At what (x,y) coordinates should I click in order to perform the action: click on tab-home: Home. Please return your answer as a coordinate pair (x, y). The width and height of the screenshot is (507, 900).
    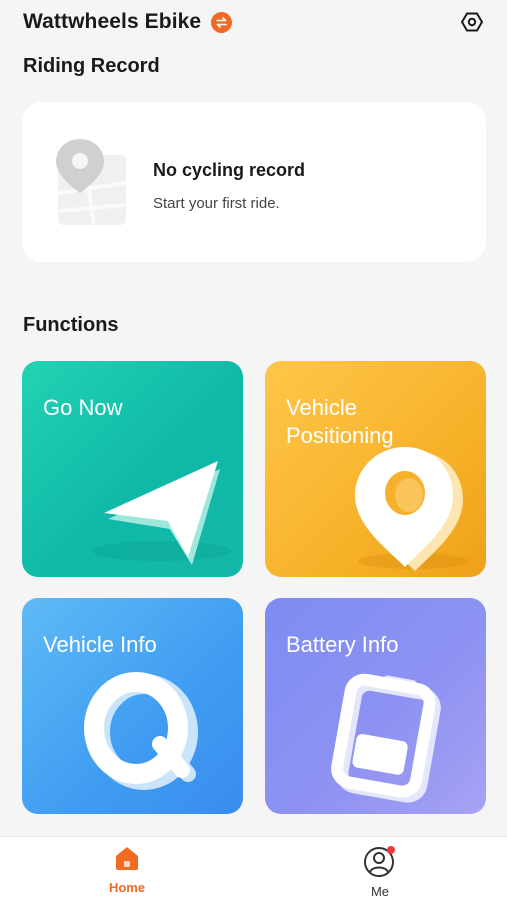
    Looking at the image, I should click on (127, 870).